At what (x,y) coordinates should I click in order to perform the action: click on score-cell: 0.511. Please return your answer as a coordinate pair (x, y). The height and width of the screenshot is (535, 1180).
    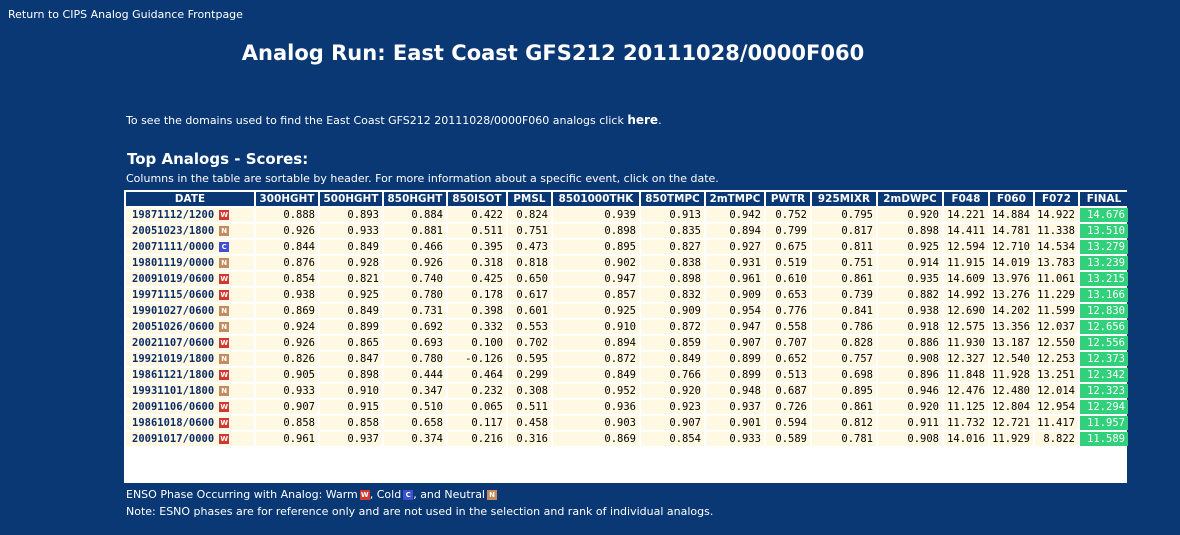
    Looking at the image, I should click on (529, 407).